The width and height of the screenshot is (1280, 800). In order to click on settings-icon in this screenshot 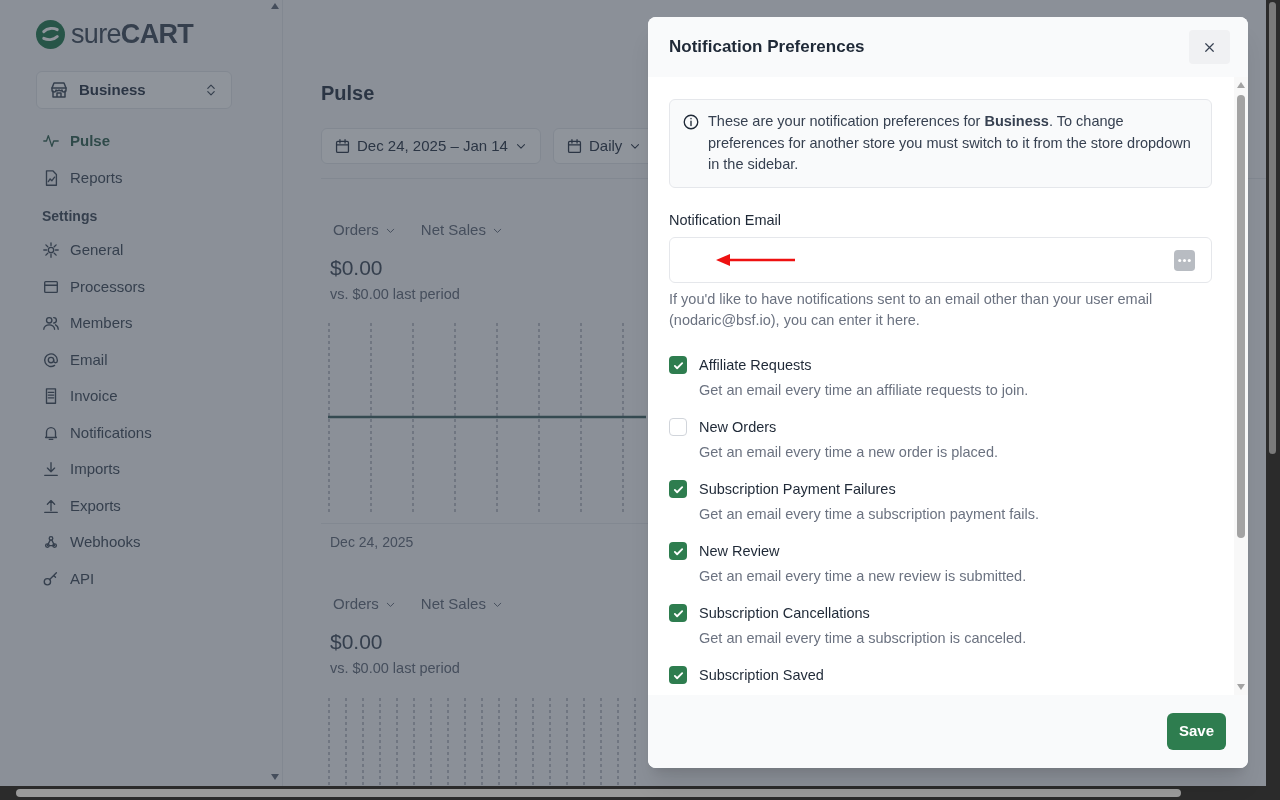, I will do `click(51, 250)`.